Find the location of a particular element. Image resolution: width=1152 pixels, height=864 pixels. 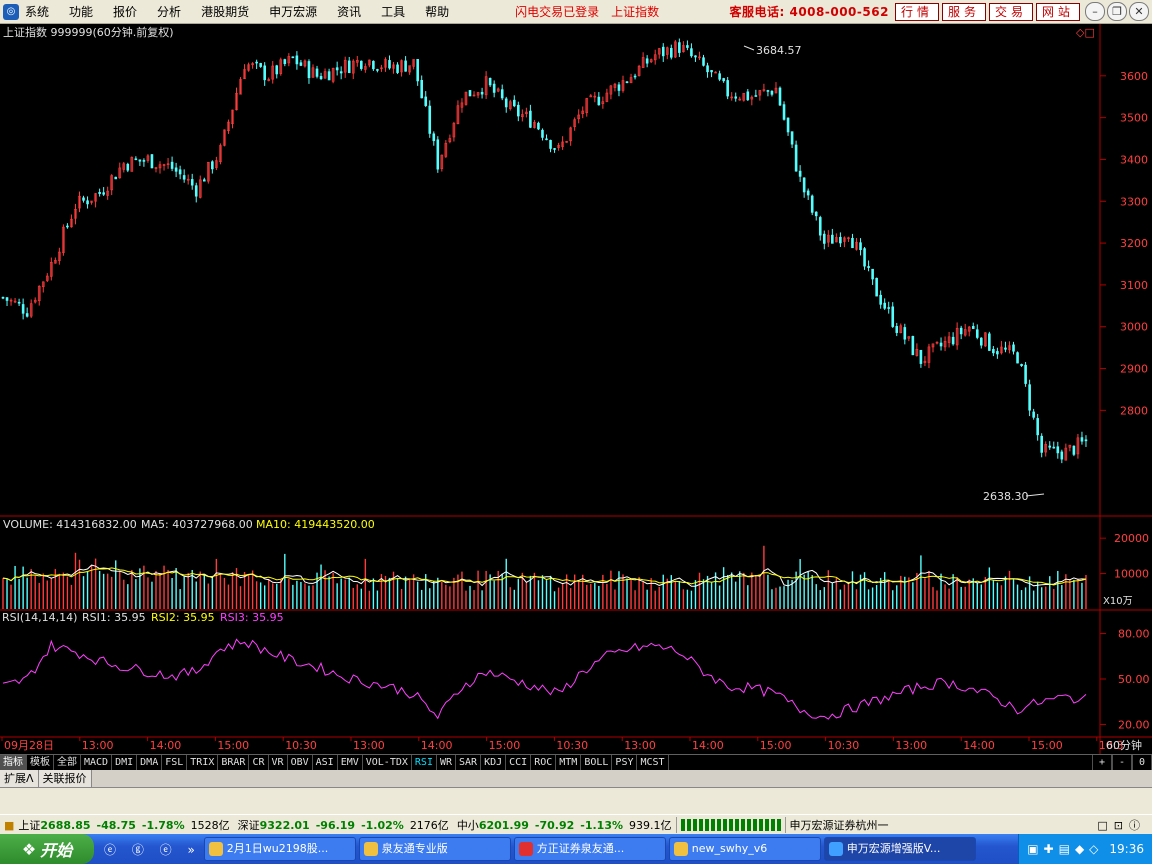

indicator-tab-obv: OBV is located at coordinates (300, 763).